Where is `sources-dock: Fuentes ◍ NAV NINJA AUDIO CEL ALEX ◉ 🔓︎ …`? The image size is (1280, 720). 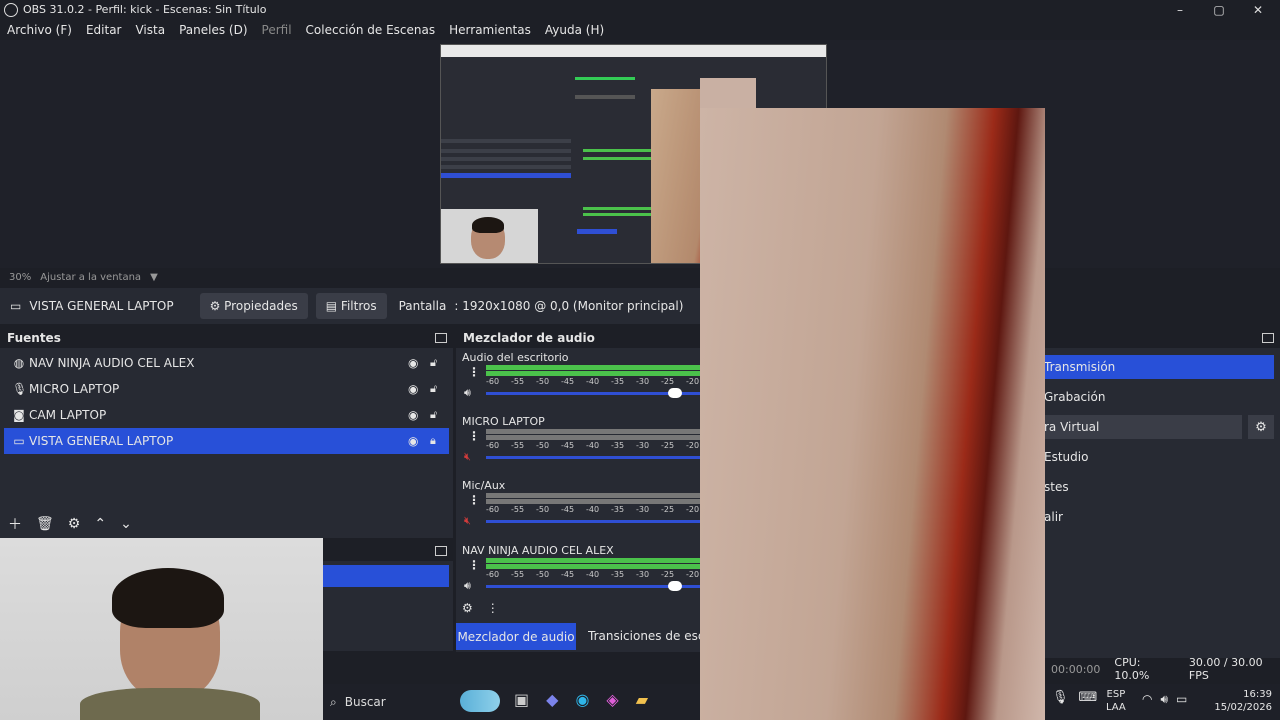 sources-dock: Fuentes ◍ NAV NINJA AUDIO CEL ALEX ◉ 🔓︎ … is located at coordinates (226, 433).